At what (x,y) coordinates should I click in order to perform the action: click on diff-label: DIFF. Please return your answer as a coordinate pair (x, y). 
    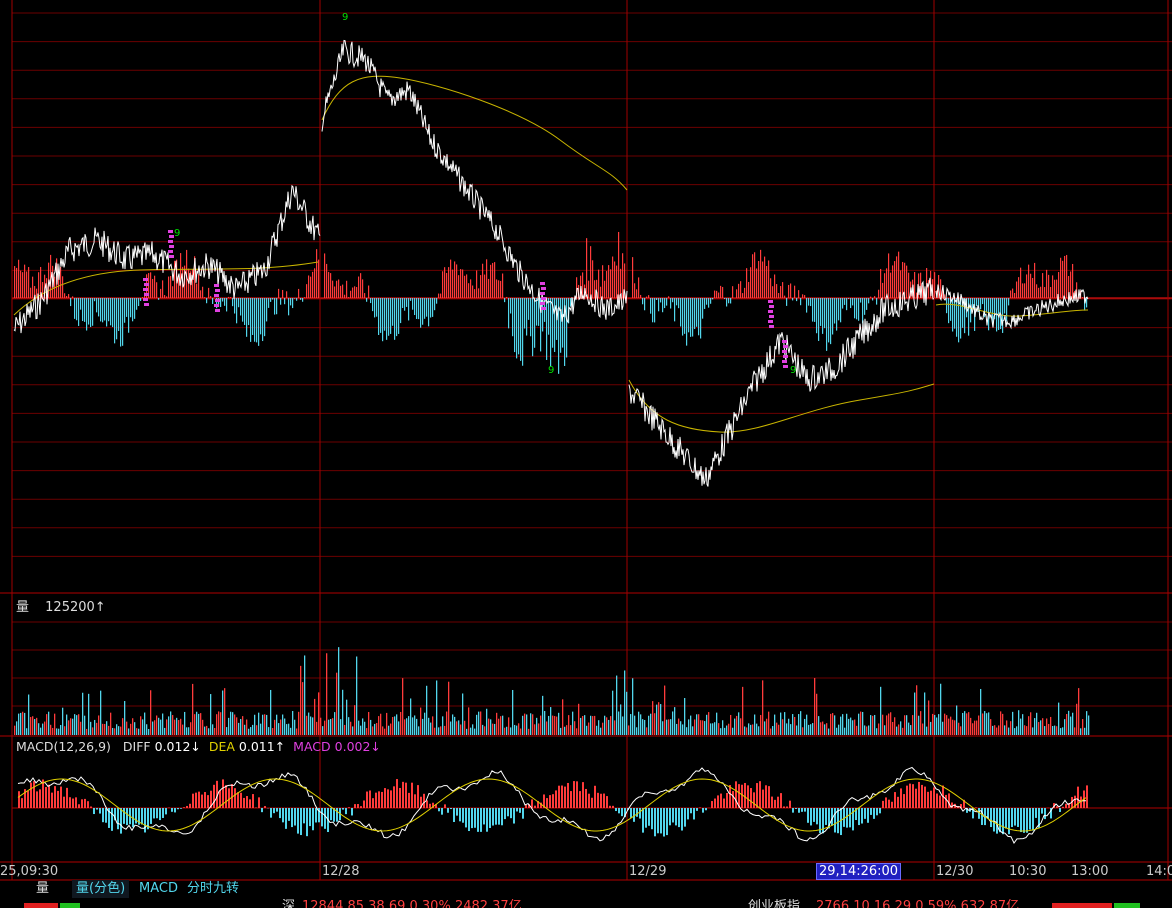
    Looking at the image, I should click on (136, 746).